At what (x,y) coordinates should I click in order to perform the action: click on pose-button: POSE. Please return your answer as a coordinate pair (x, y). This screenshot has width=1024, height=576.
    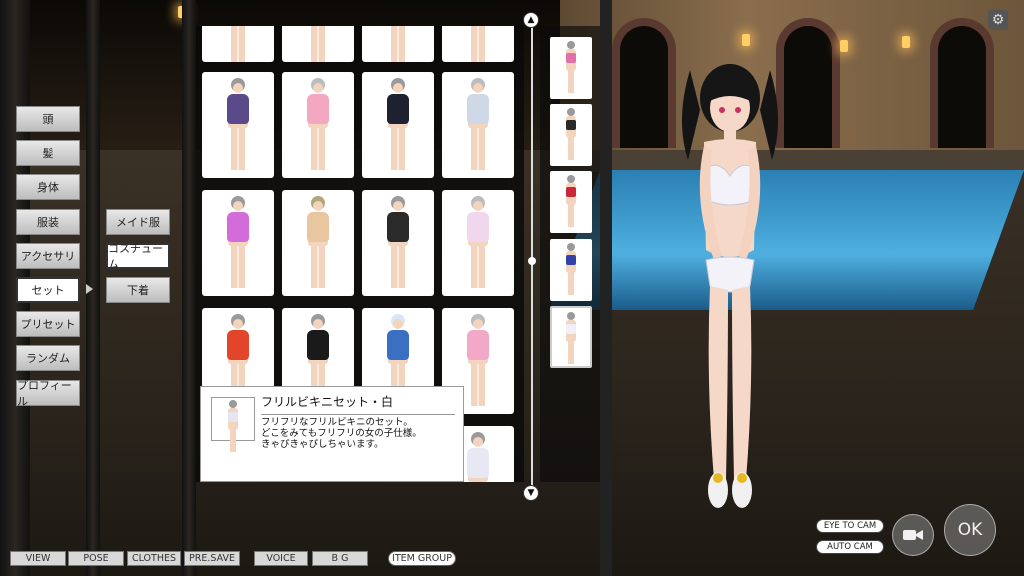
    Looking at the image, I should click on (96, 558).